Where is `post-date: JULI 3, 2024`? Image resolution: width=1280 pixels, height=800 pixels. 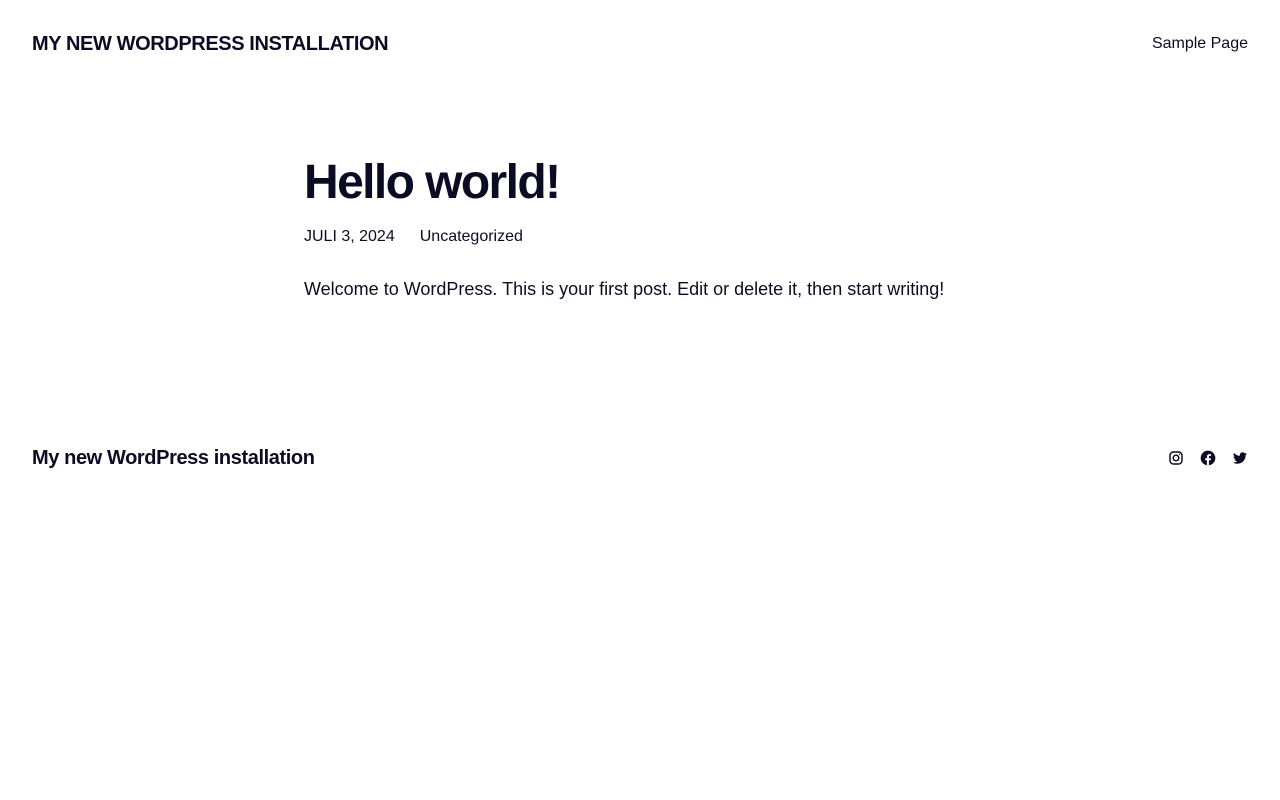
post-date: JULI 3, 2024 is located at coordinates (349, 236).